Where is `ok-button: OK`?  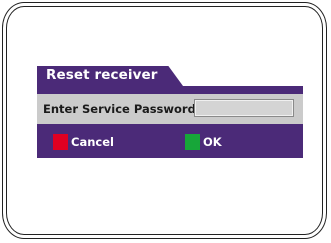
ok-button: OK is located at coordinates (215, 142).